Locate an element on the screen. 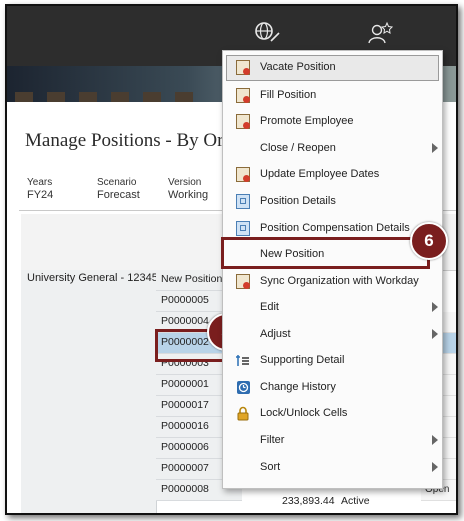 Image resolution: width=464 pixels, height=521 pixels. pov-scenario: Scenario Forecast is located at coordinates (118, 189).